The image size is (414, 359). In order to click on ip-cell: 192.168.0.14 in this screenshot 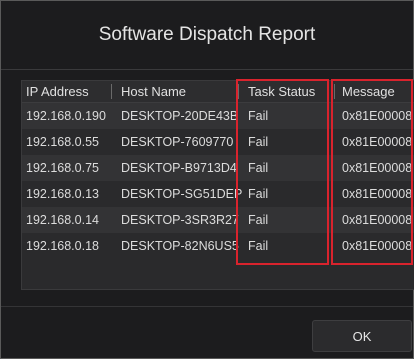, I will do `click(62, 220)`.